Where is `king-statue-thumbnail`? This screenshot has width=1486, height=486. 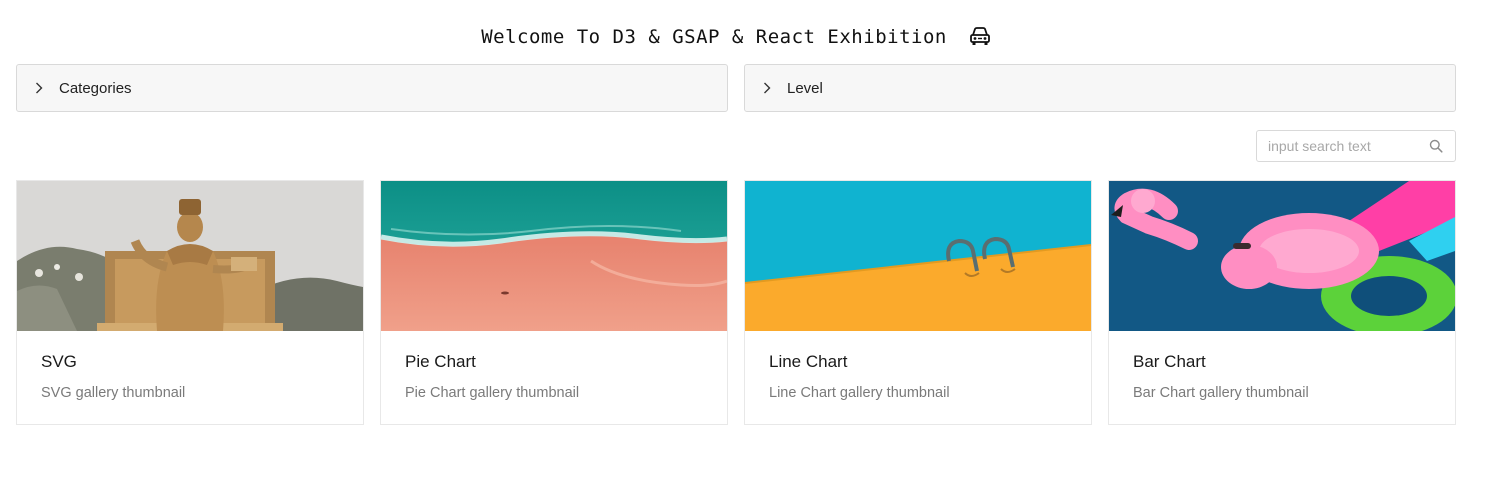 king-statue-thumbnail is located at coordinates (190, 256).